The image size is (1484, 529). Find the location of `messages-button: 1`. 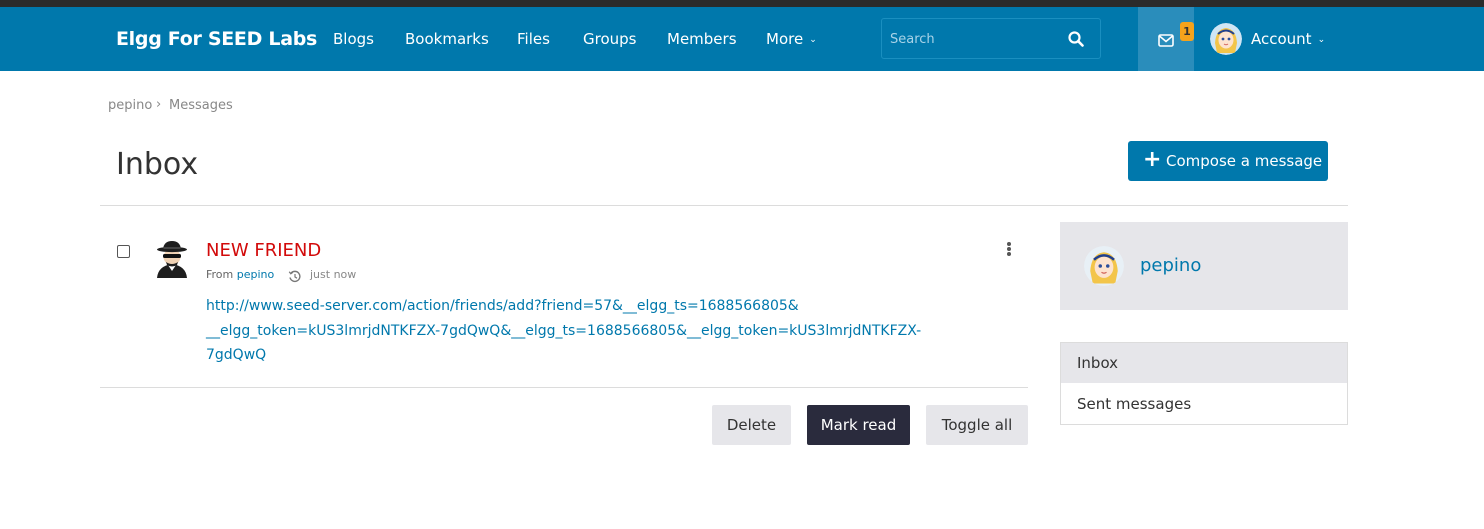

messages-button: 1 is located at coordinates (1166, 39).